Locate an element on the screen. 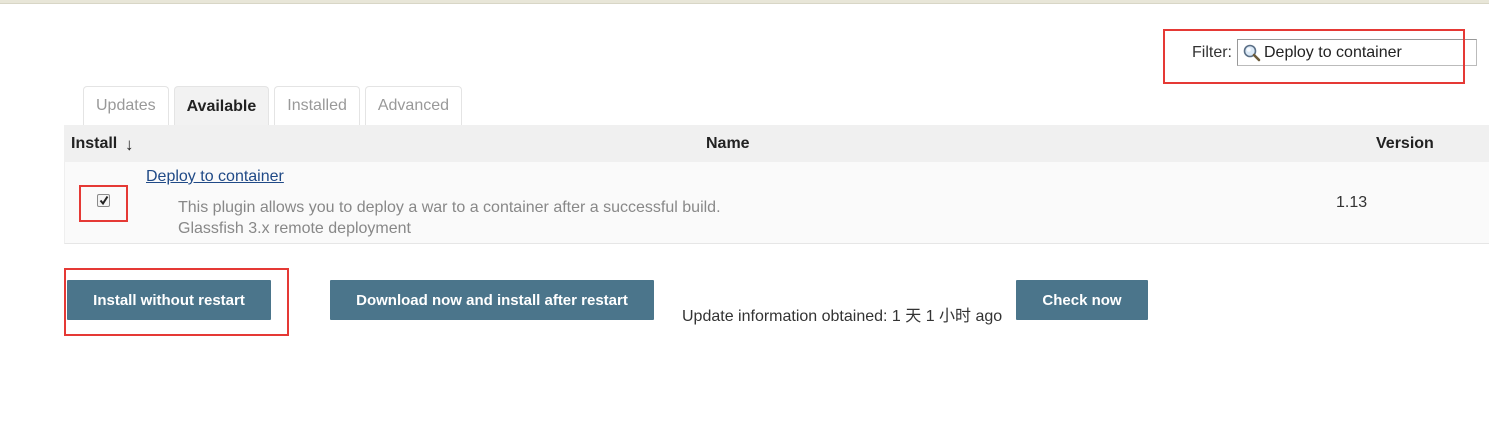 Image resolution: width=1489 pixels, height=446 pixels. download-and-install-button: Download now and install after restart is located at coordinates (492, 300).